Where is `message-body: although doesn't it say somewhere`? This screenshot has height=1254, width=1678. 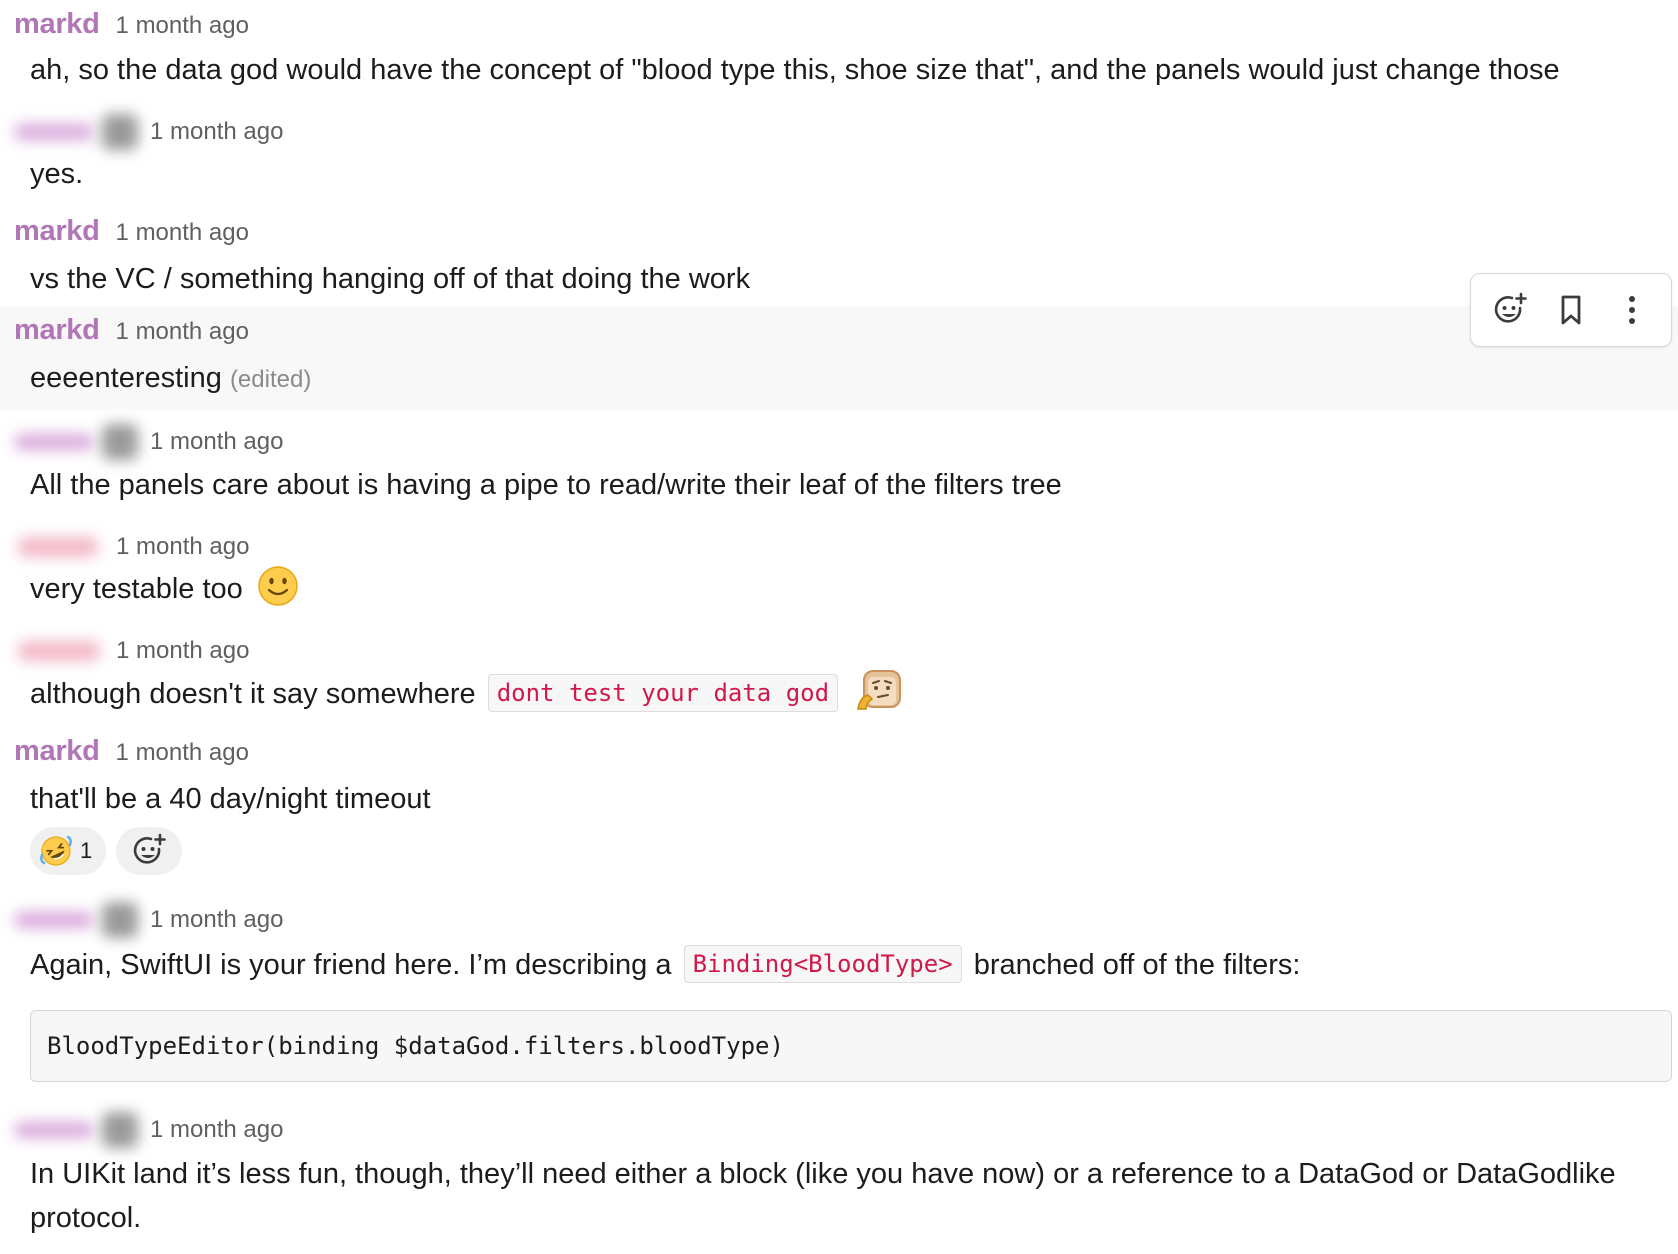 message-body: although doesn't it say somewhere is located at coordinates (253, 694).